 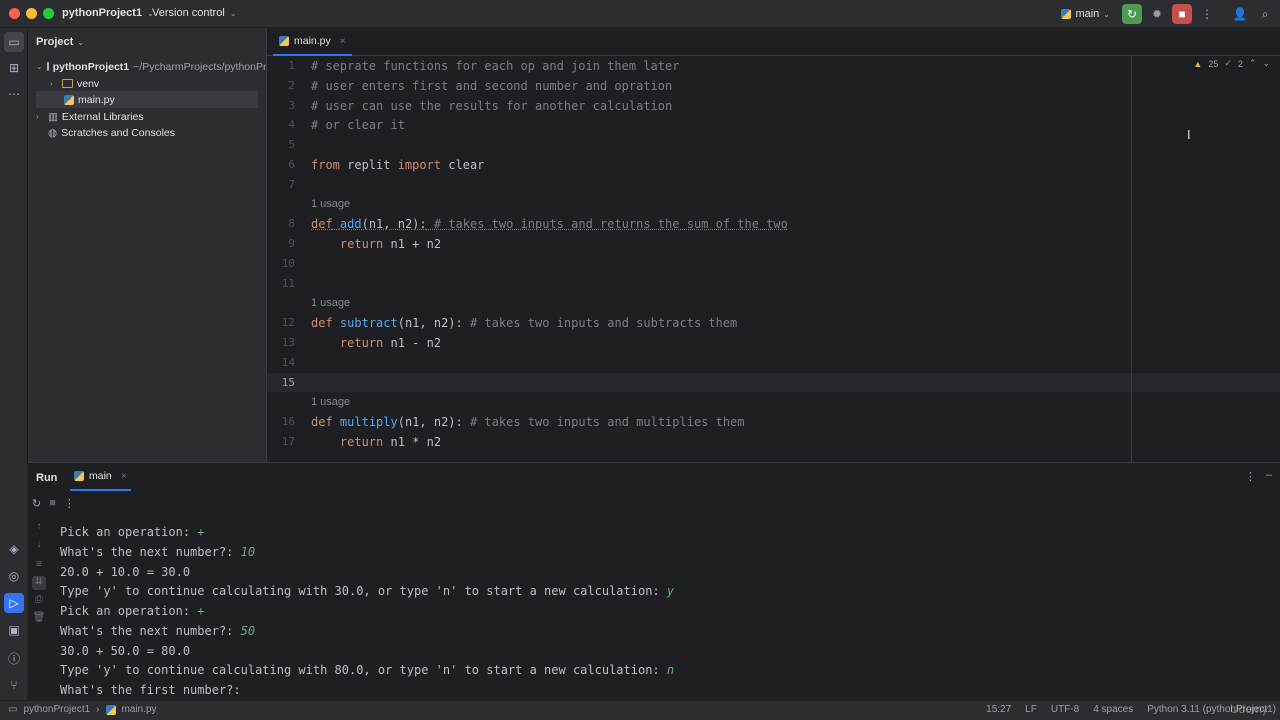 What do you see at coordinates (39, 601) in the screenshot?
I see `print-icon: ⎙` at bounding box center [39, 601].